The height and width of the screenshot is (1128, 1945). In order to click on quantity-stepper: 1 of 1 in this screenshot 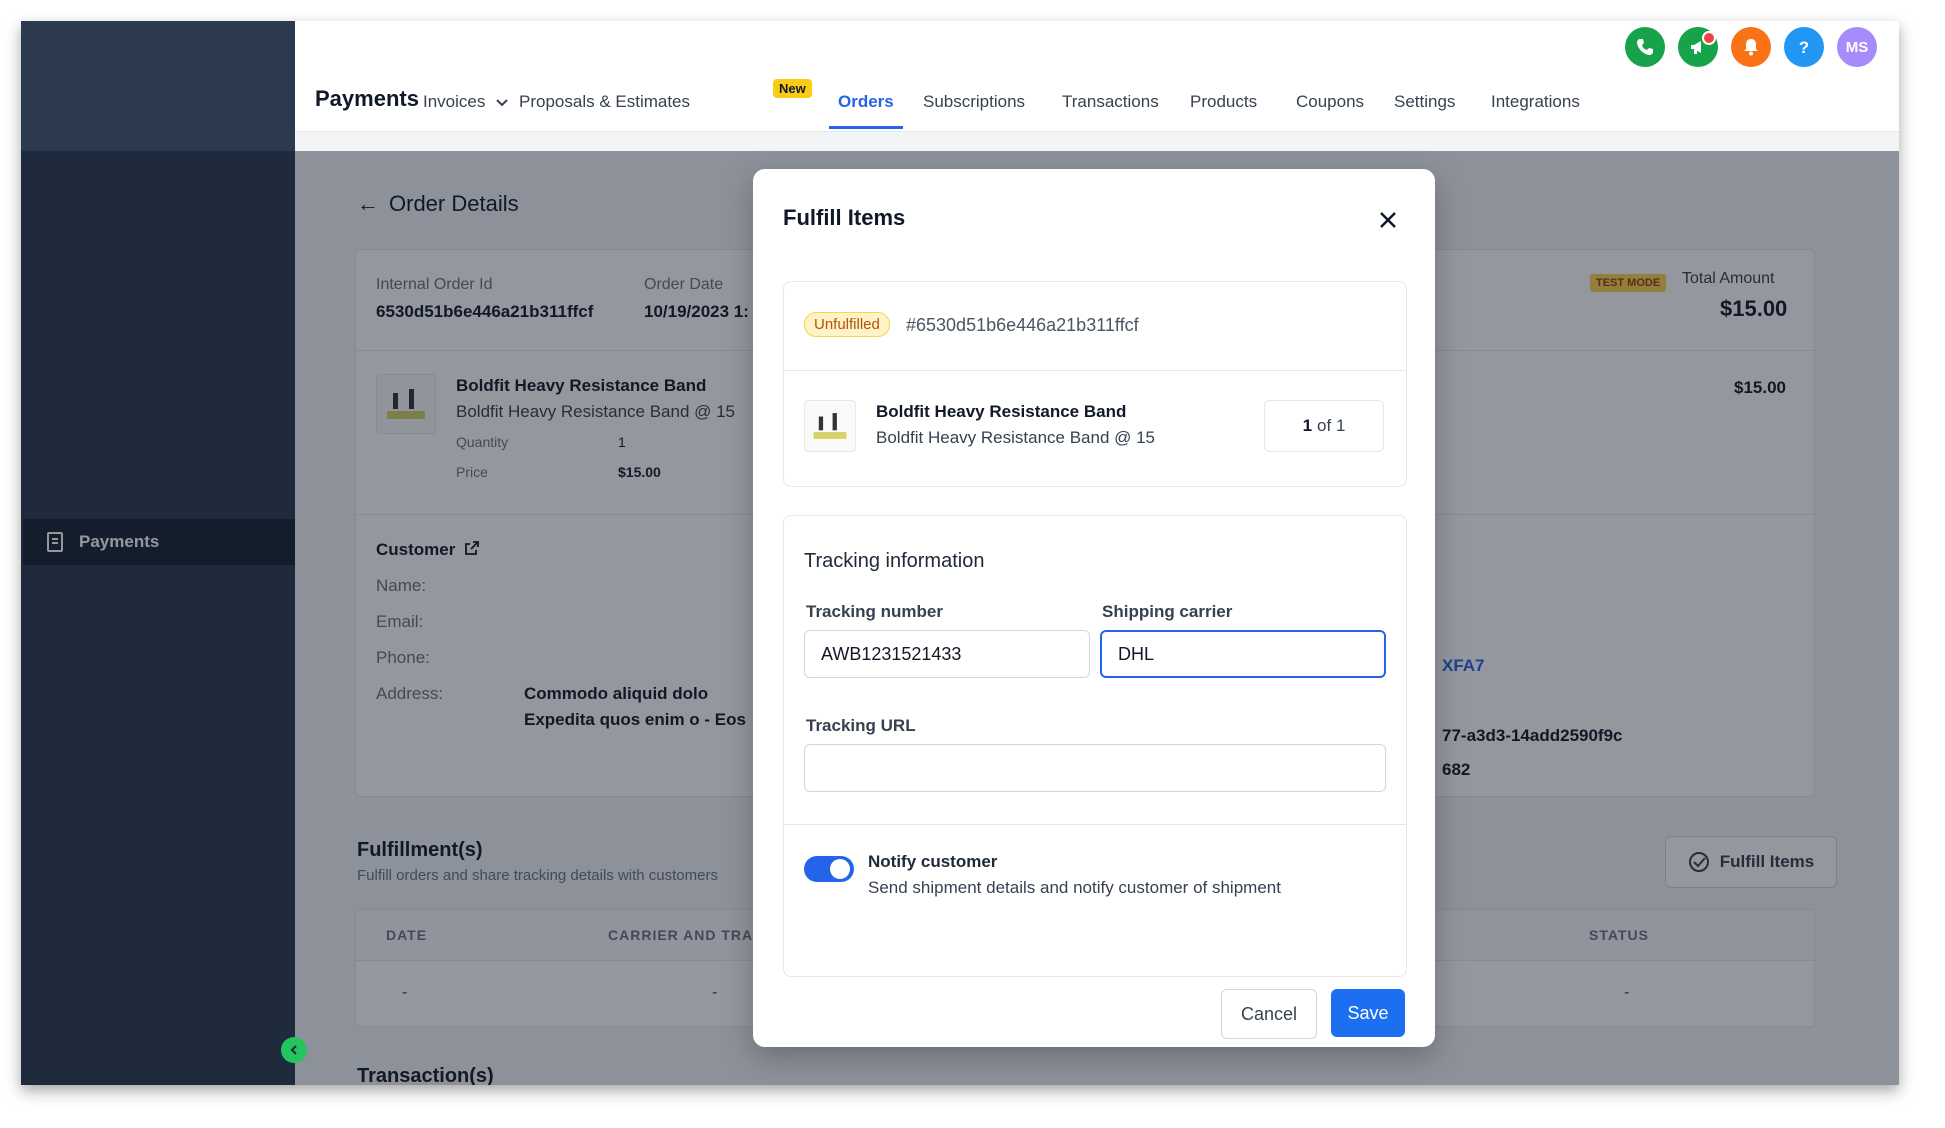, I will do `click(1324, 426)`.